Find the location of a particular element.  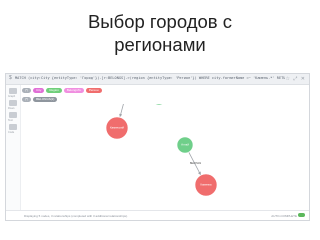

text-view-icon is located at coordinates (13, 115).